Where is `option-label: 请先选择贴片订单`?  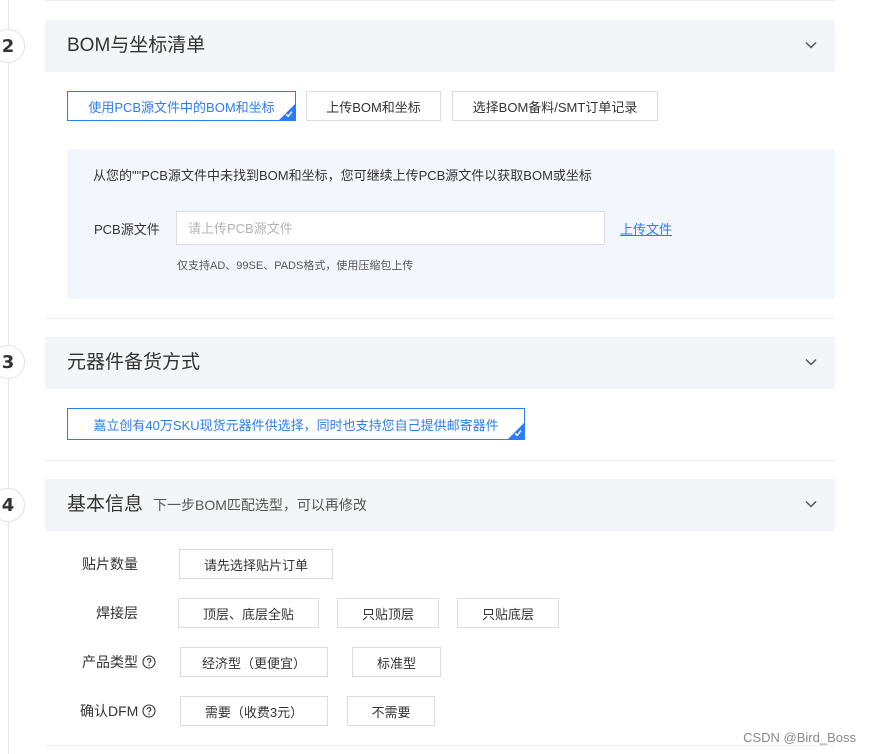 option-label: 请先选择贴片订单 is located at coordinates (255, 565).